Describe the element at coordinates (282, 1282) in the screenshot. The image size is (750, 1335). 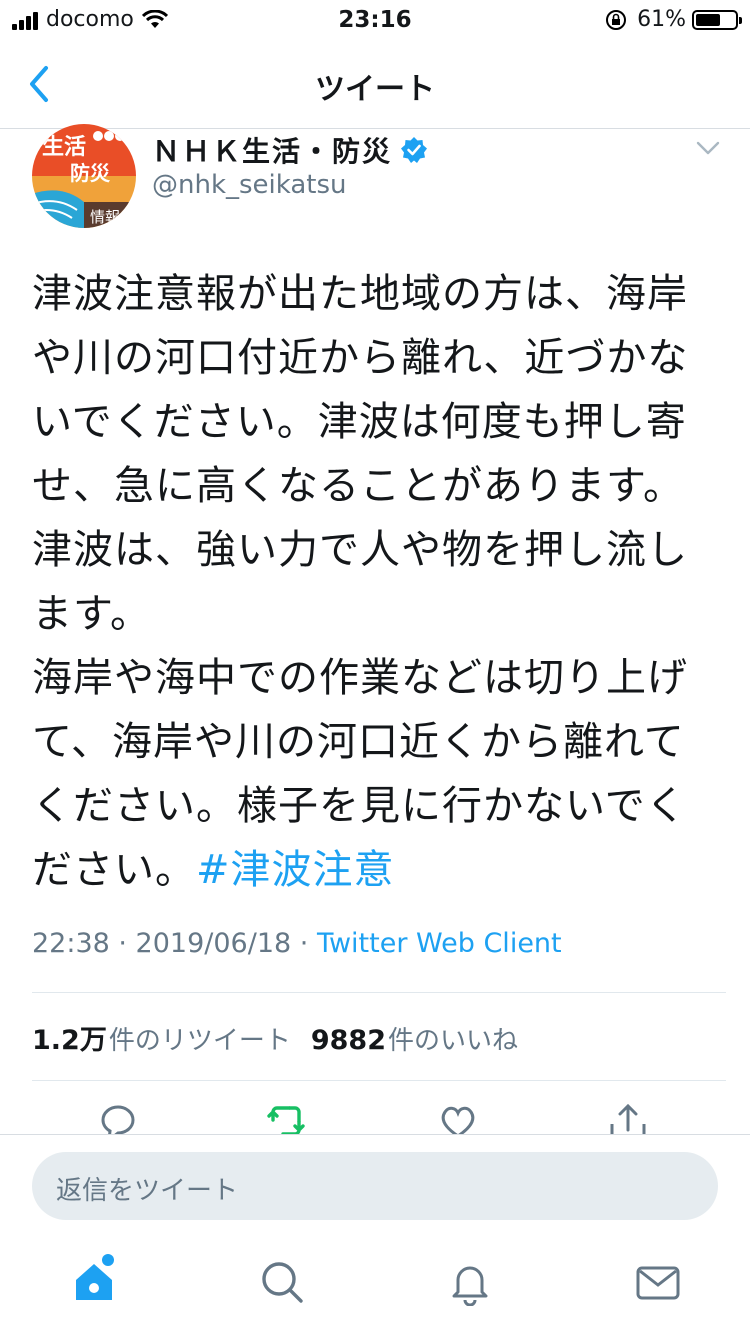
I see `search-icon` at that location.